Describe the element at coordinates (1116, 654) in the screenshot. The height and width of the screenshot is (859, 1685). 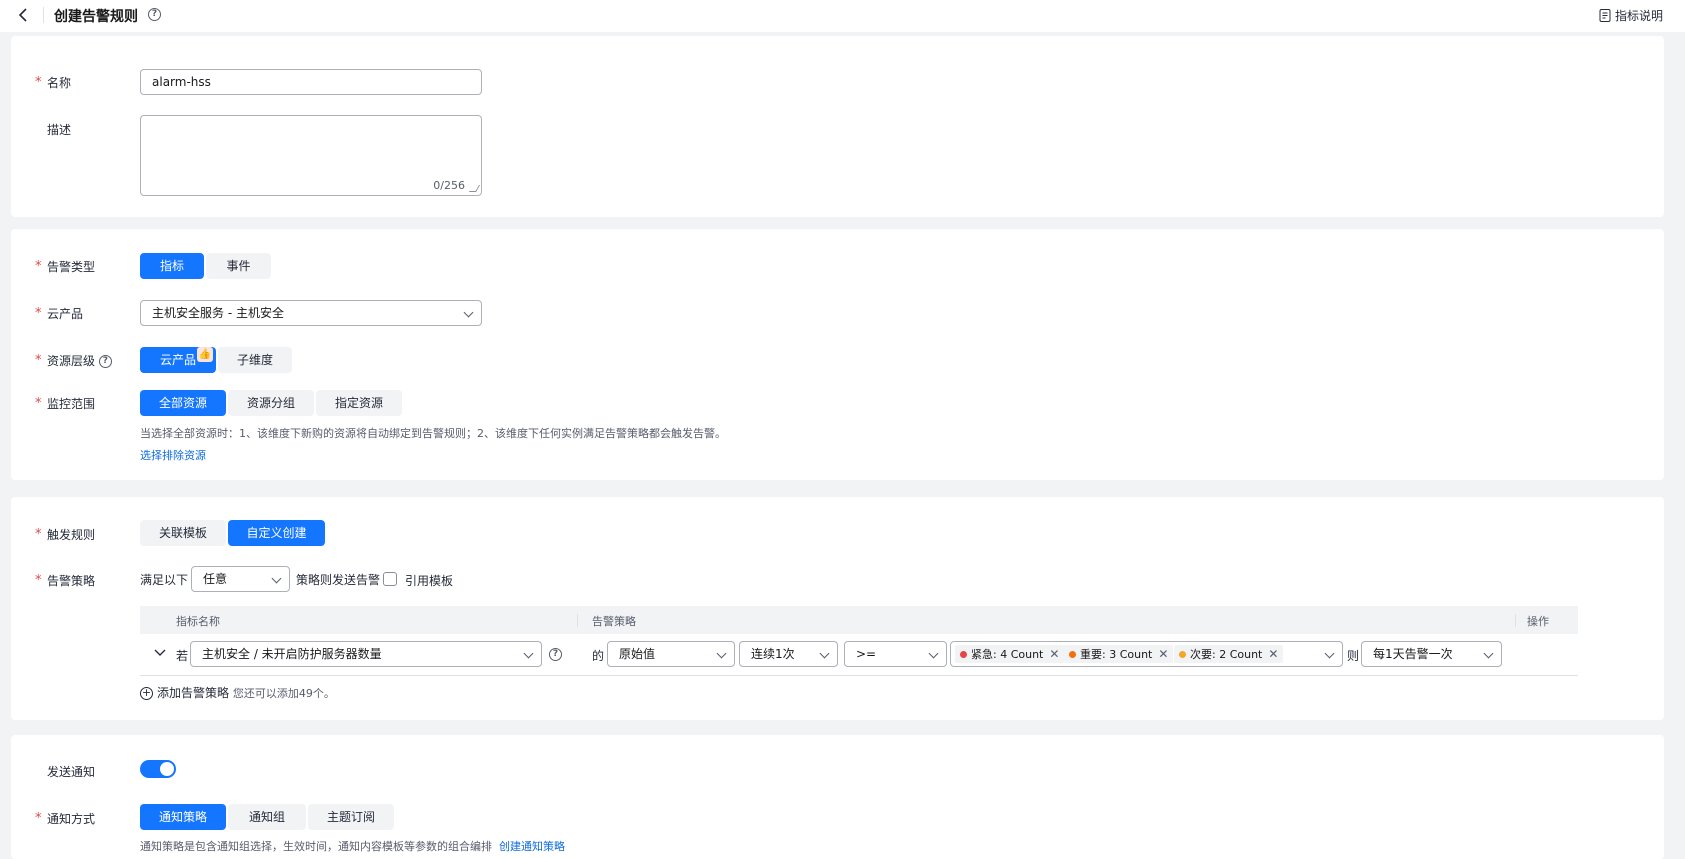
I see `tag-text: 重要: 3 Count` at that location.